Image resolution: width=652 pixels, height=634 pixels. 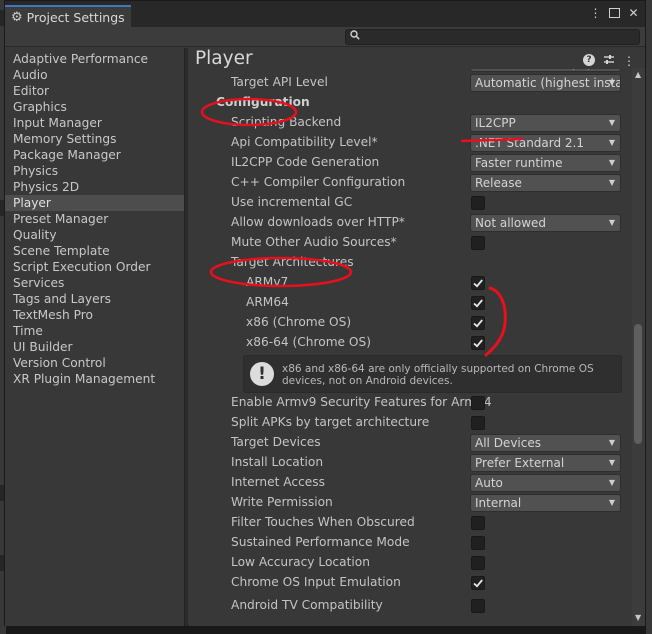 What do you see at coordinates (94, 363) in the screenshot?
I see `sidebar-item-version-control: Version Control` at bounding box center [94, 363].